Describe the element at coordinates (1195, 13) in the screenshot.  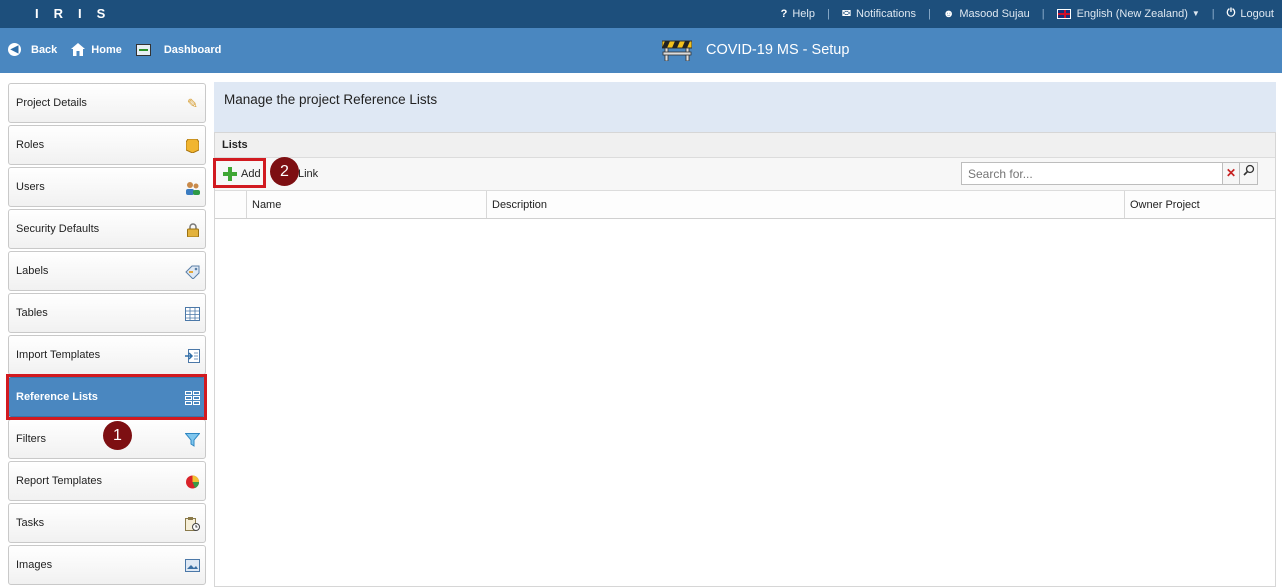
I see `chevron-down-icon: ▼` at that location.